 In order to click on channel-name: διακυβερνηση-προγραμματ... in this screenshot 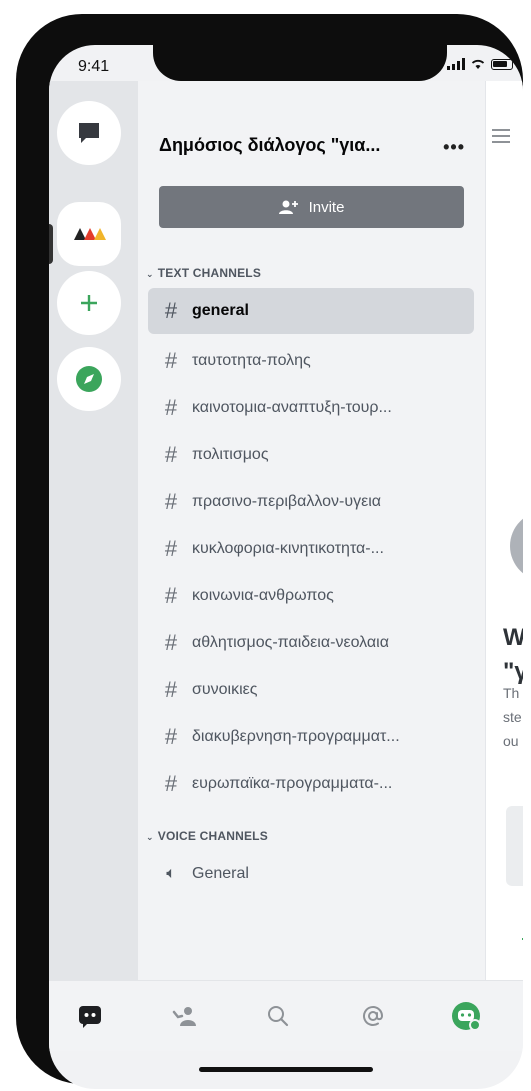, I will do `click(296, 736)`.